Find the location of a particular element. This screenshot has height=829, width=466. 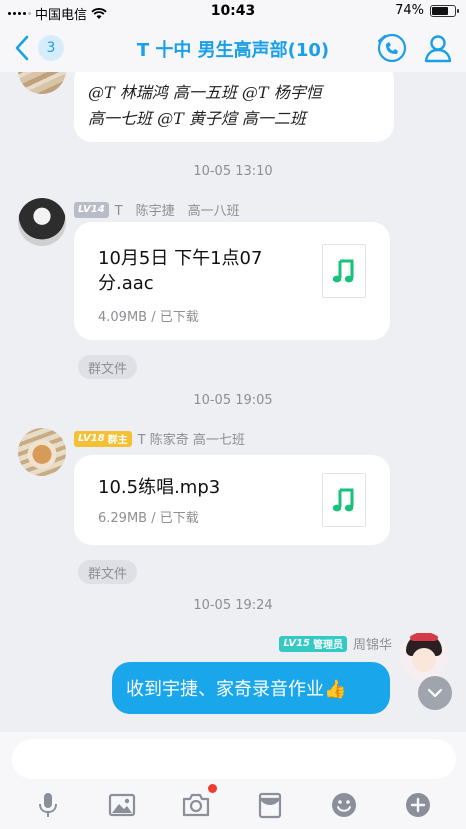

microphone-icon is located at coordinates (48, 805).